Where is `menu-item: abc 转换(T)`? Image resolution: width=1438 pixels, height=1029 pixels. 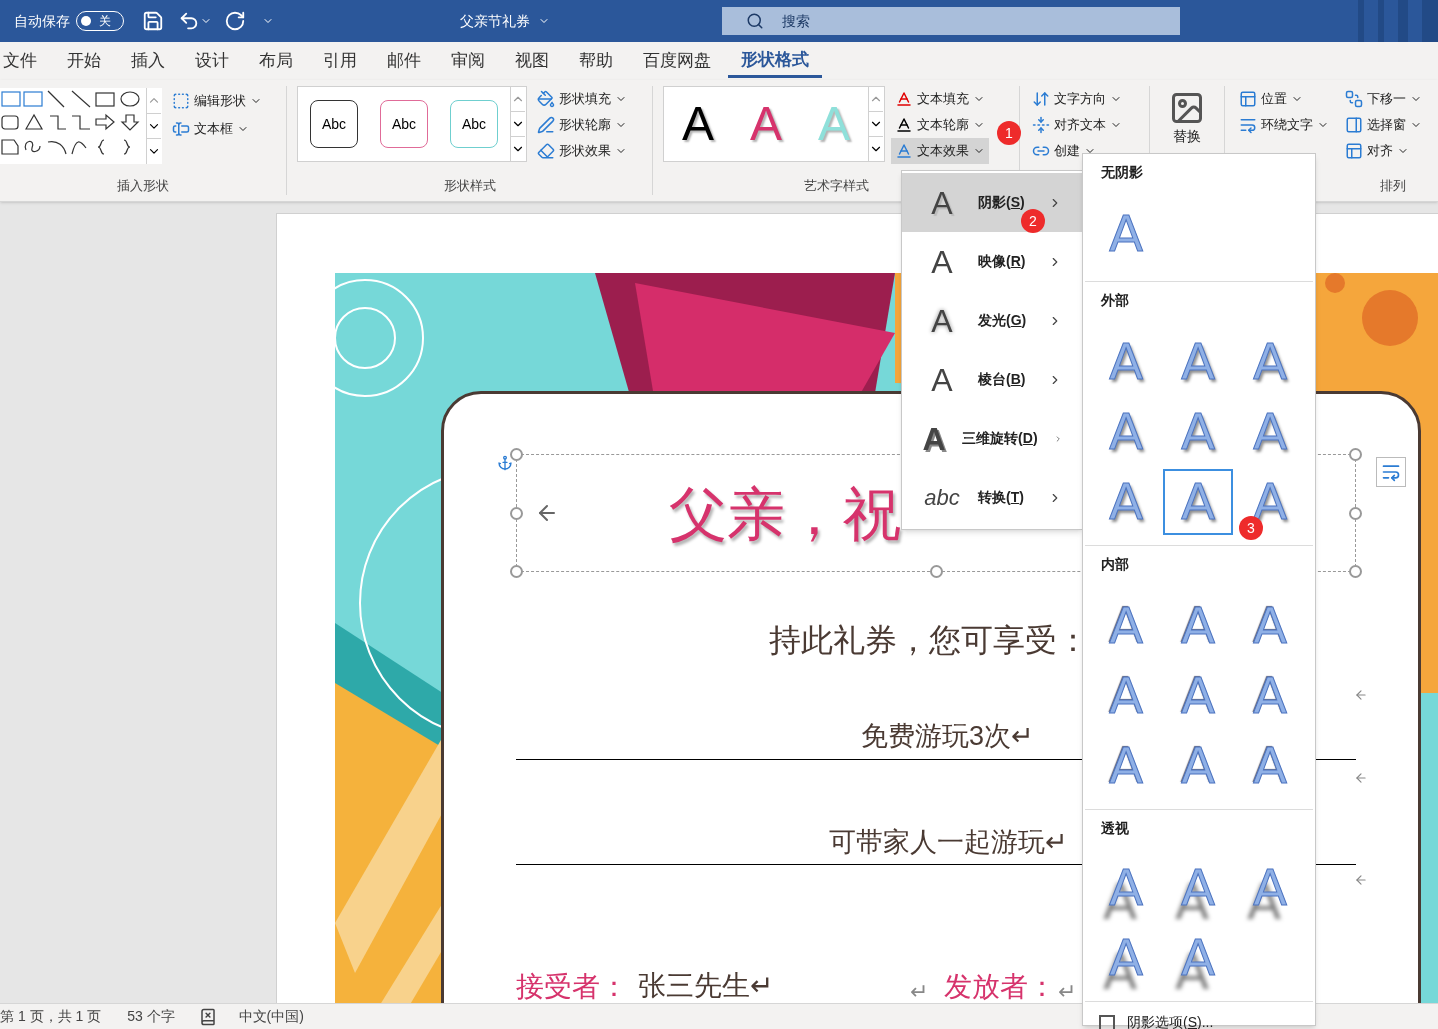
menu-item: abc 转换(T) is located at coordinates (992, 497).